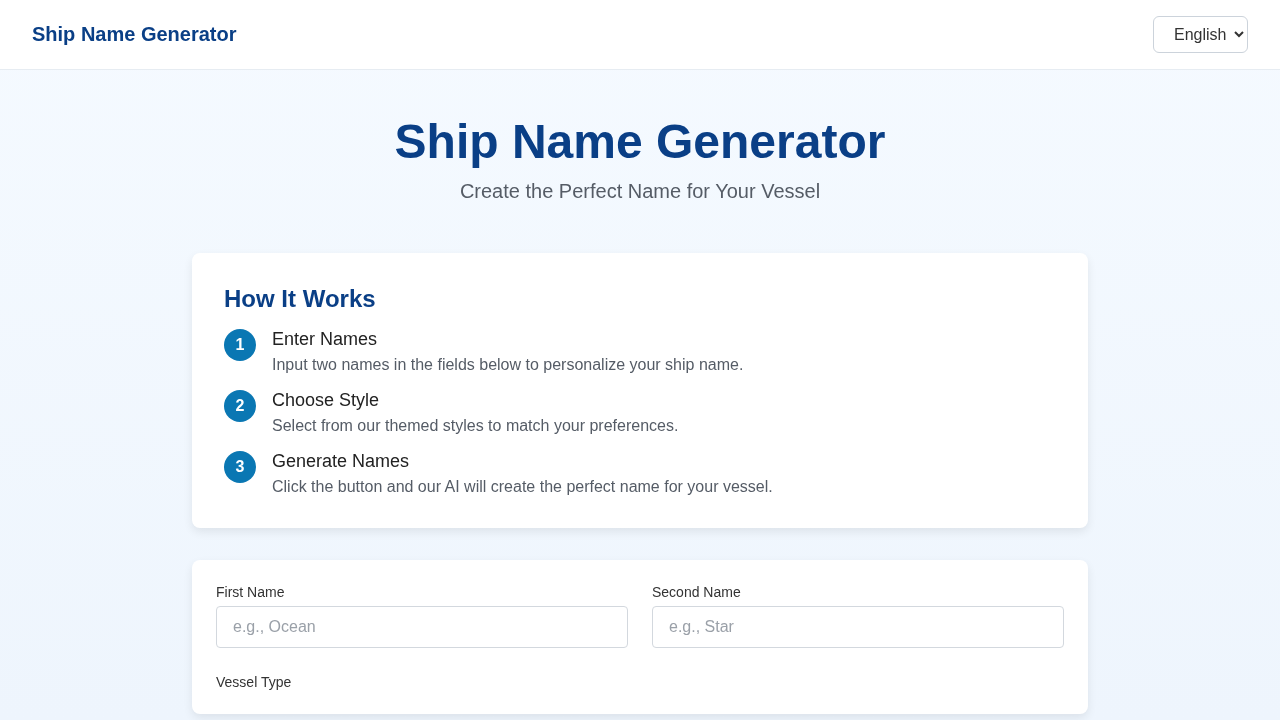 This screenshot has width=1280, height=720. Describe the element at coordinates (240, 406) in the screenshot. I see `step-number: 2` at that location.